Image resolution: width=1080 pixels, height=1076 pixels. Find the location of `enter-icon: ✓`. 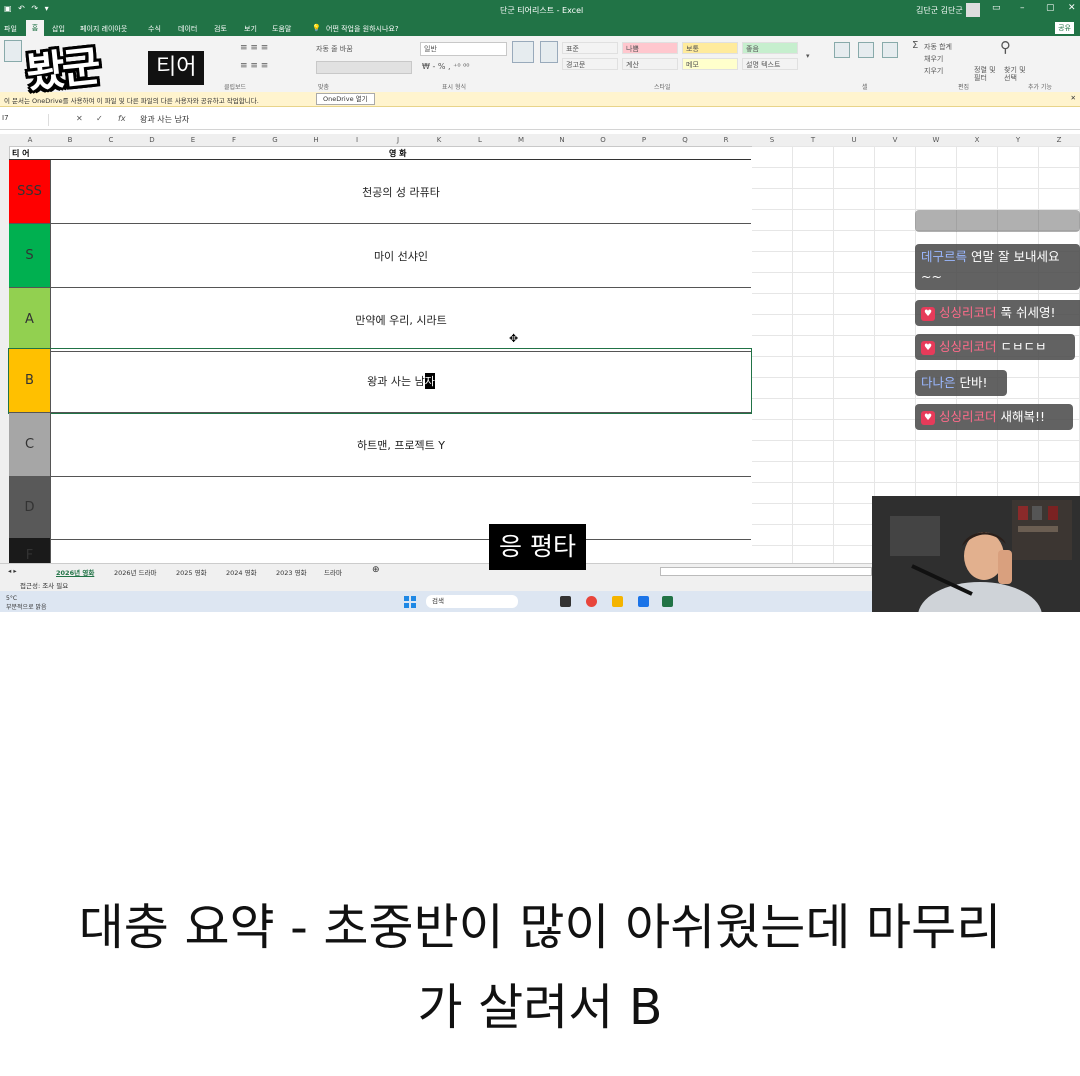

enter-icon: ✓ is located at coordinates (99, 118).